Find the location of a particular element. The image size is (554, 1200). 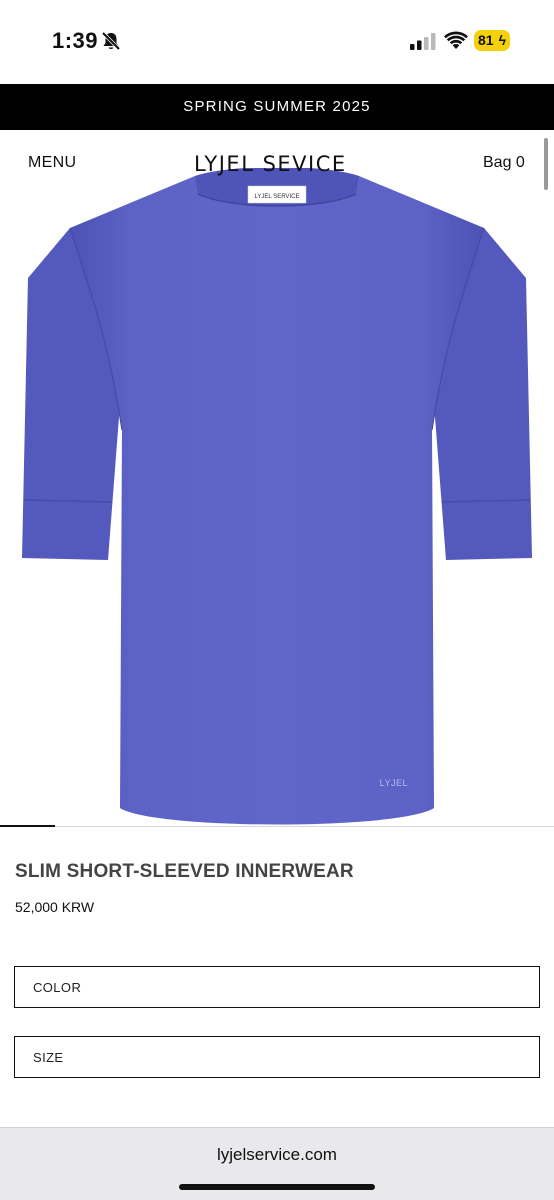

home-indicator is located at coordinates (277, 1187).